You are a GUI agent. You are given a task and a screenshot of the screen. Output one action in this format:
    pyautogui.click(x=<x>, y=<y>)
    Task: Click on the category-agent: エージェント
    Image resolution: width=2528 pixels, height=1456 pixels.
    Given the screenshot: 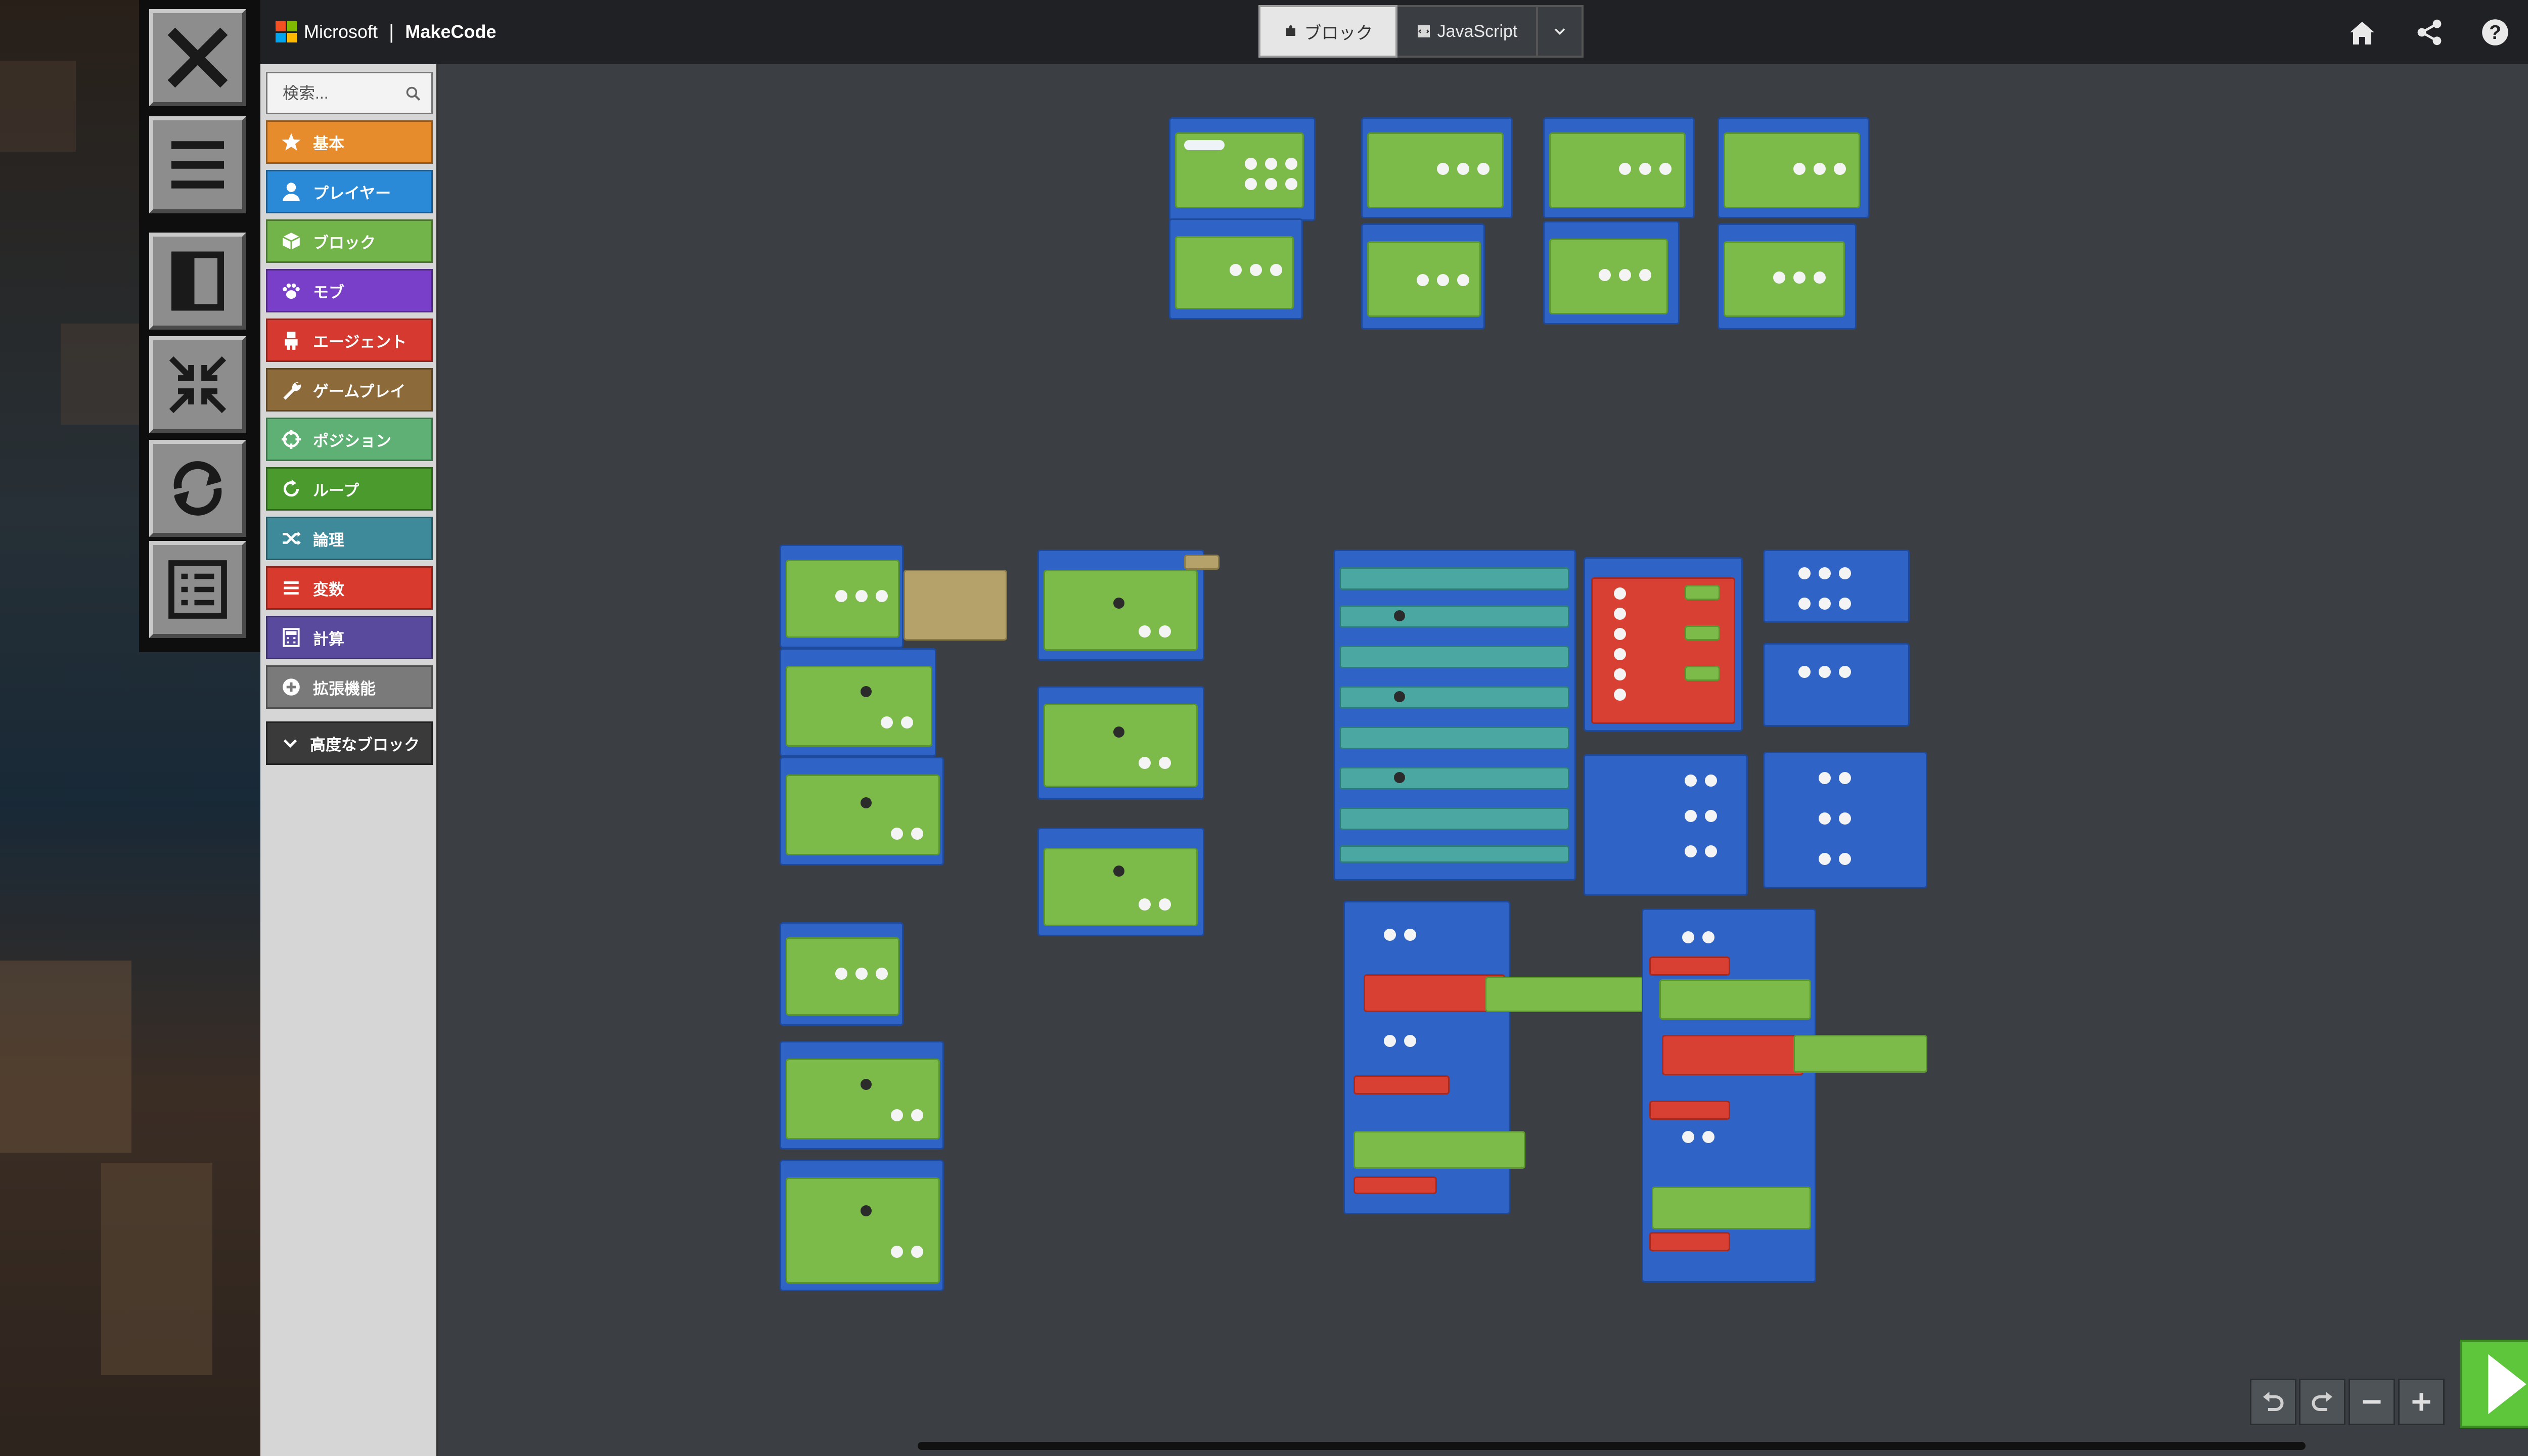 What is the action you would take?
    pyautogui.click(x=349, y=340)
    